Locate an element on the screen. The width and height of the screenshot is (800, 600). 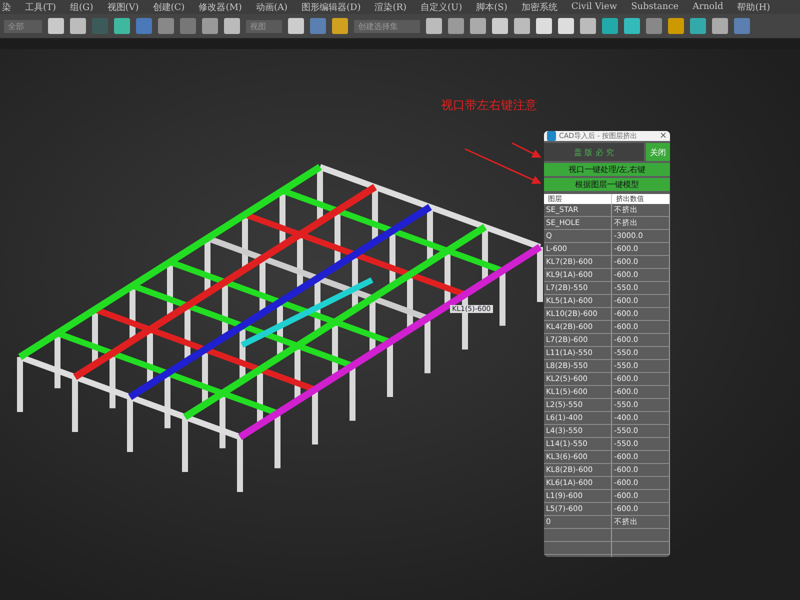
action-button: 视口一键处理/左,右键 is located at coordinates (607, 169).